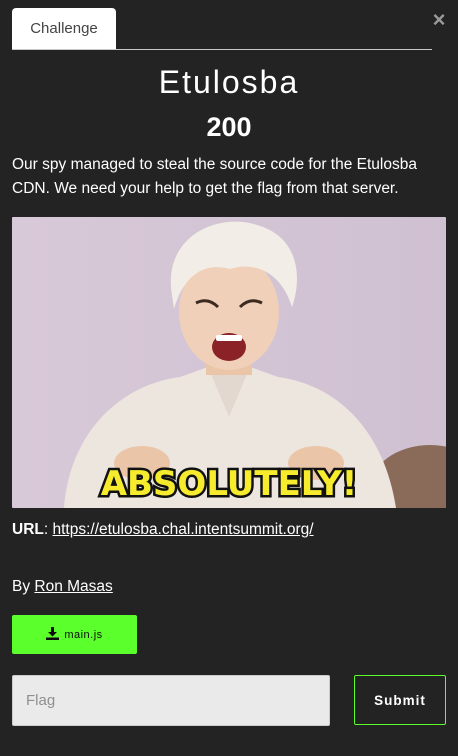 Image resolution: width=458 pixels, height=756 pixels. I want to click on download-file-button: main.js, so click(74, 634).